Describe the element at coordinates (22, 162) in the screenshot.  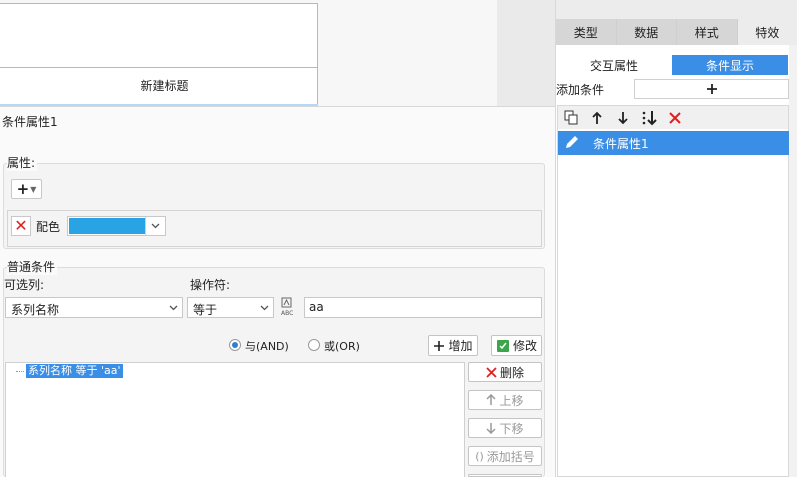
I see `properties-label: 属性:` at that location.